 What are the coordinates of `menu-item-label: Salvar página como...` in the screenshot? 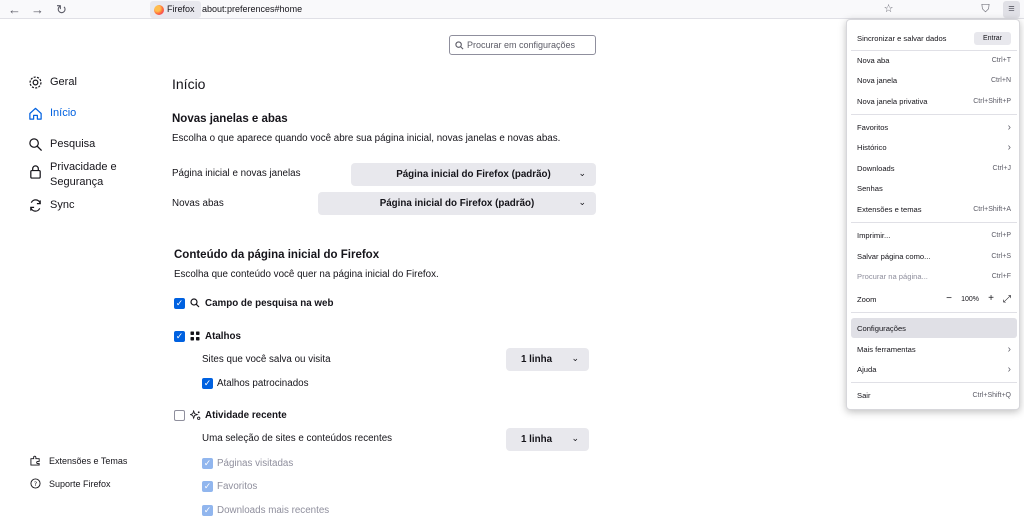 It's located at (894, 256).